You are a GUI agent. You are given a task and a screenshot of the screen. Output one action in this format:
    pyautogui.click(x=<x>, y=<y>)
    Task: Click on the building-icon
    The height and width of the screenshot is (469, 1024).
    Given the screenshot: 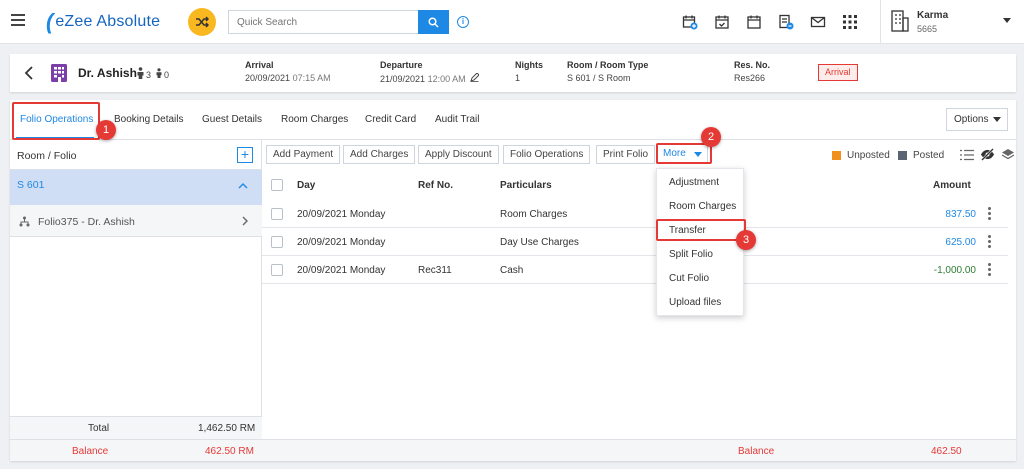 What is the action you would take?
    pyautogui.click(x=900, y=21)
    